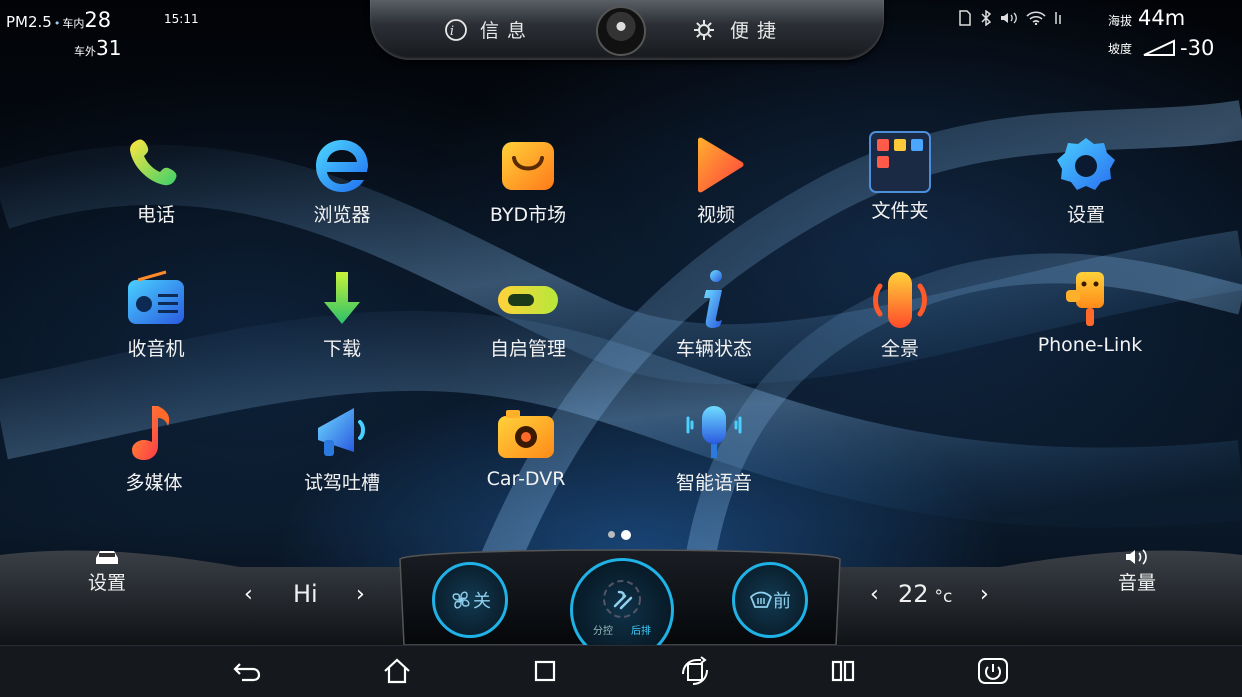 The image size is (1242, 697). What do you see at coordinates (342, 215) in the screenshot?
I see `app-label: 浏览器` at bounding box center [342, 215].